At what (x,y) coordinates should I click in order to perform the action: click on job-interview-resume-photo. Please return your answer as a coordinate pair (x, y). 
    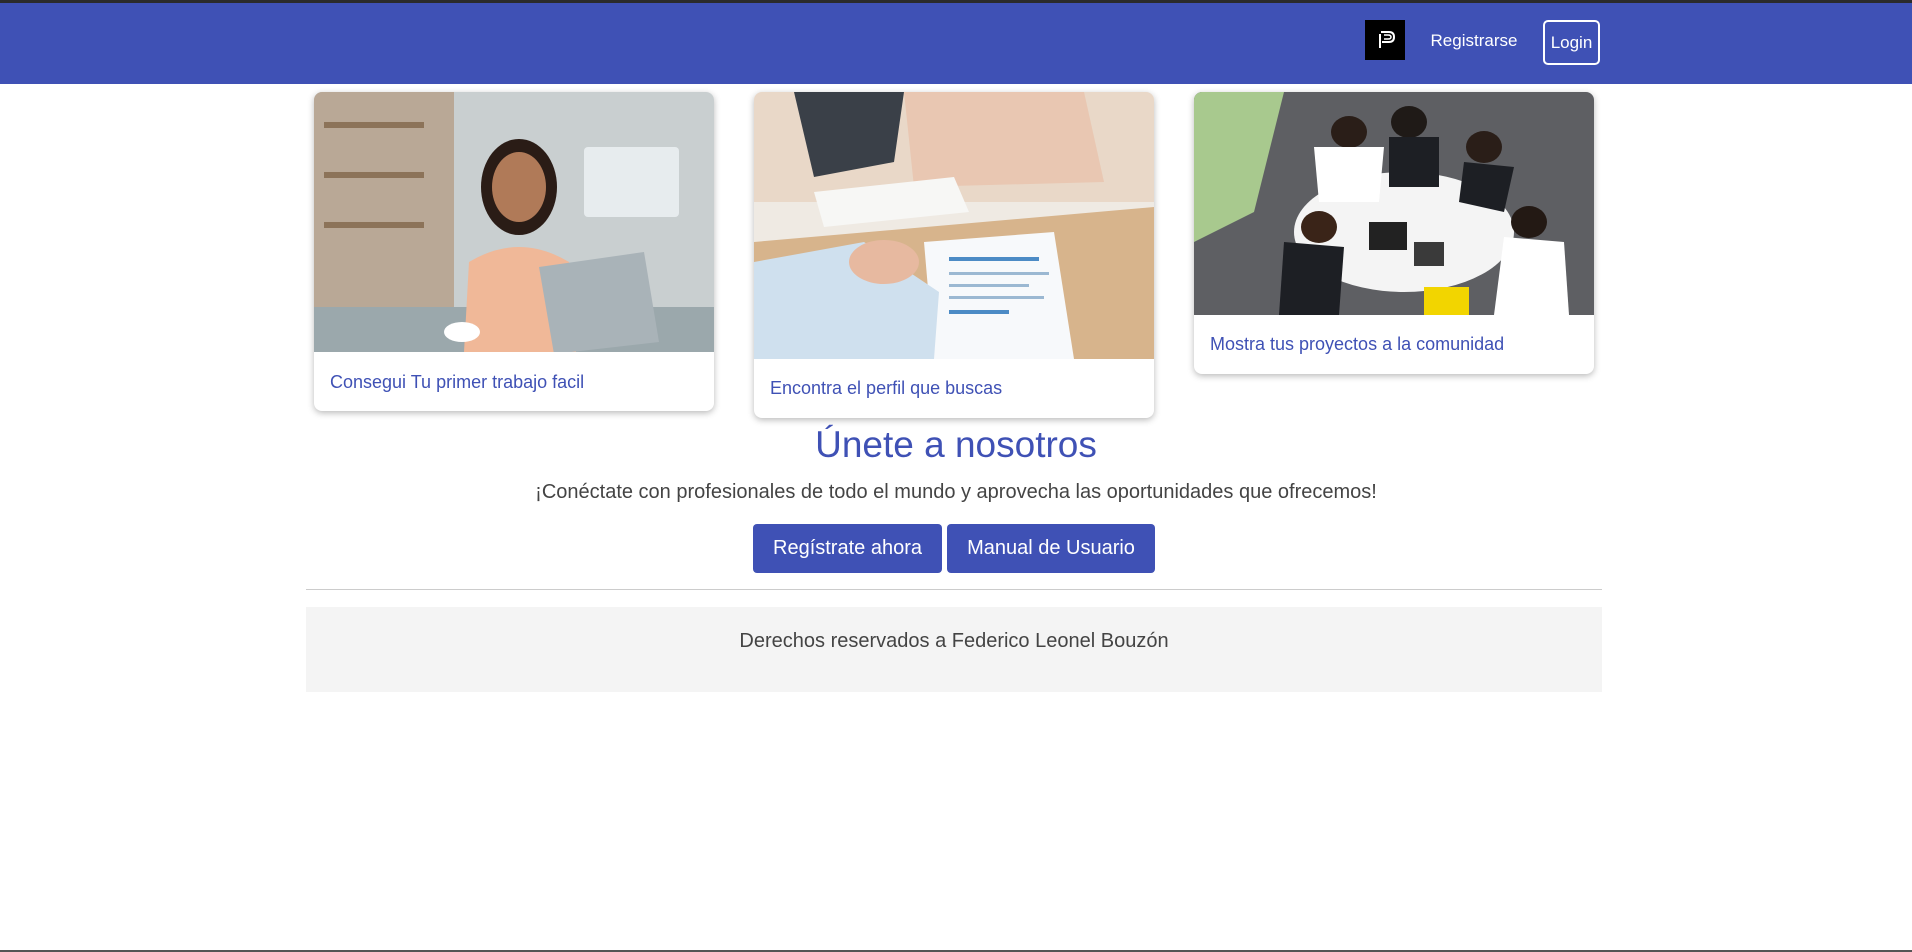
    Looking at the image, I should click on (954, 225).